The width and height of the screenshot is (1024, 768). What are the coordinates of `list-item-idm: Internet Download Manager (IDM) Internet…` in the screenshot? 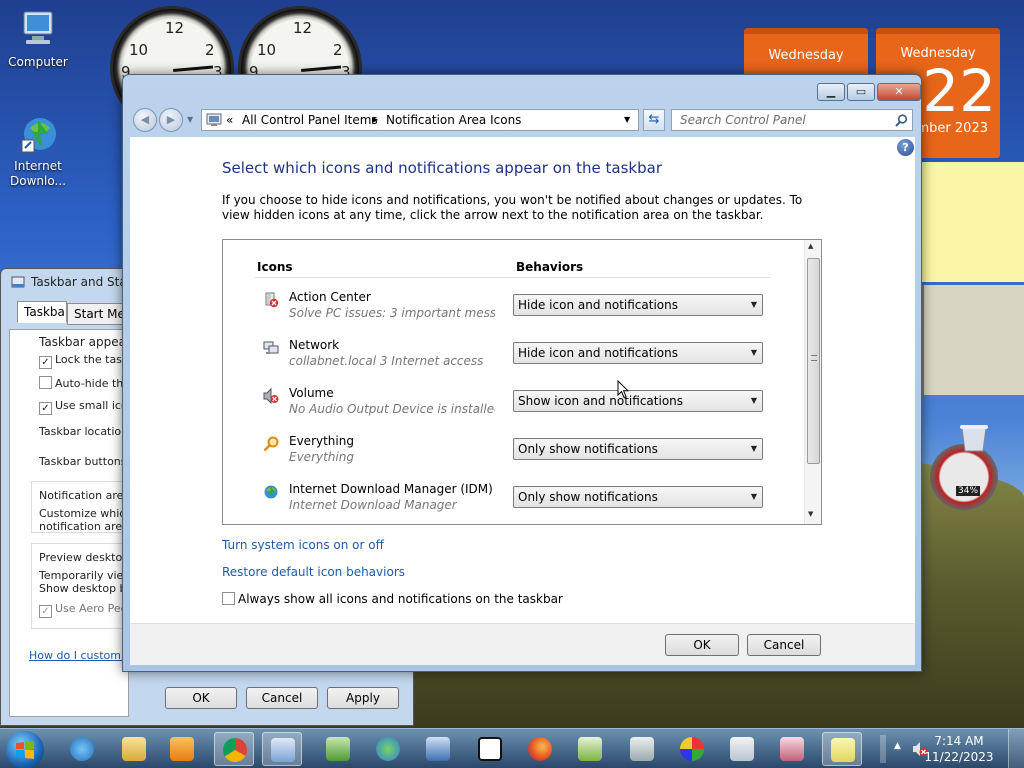 It's located at (515, 502).